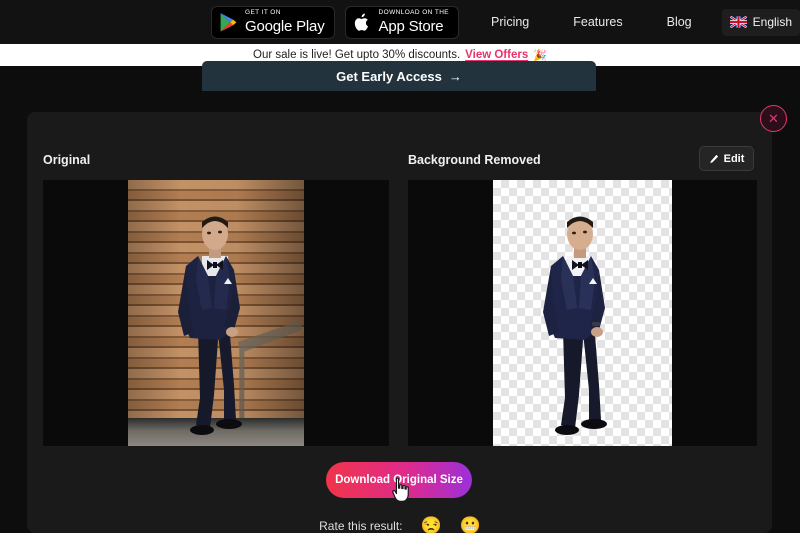 The image size is (800, 533). I want to click on original-panel-header: Original, so click(66, 160).